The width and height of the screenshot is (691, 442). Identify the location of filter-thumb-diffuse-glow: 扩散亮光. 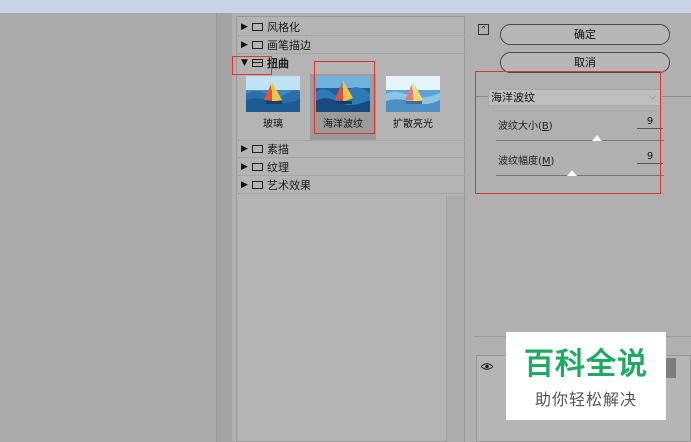
(413, 107).